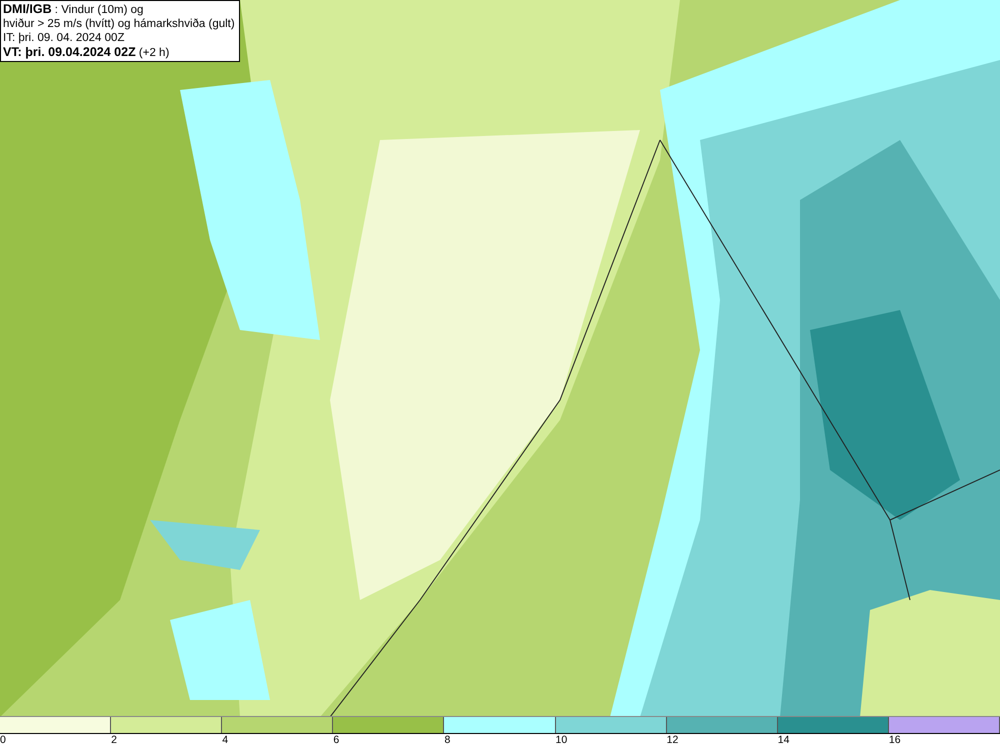 The width and height of the screenshot is (1000, 747). What do you see at coordinates (225, 740) in the screenshot?
I see `legend-label: 4` at bounding box center [225, 740].